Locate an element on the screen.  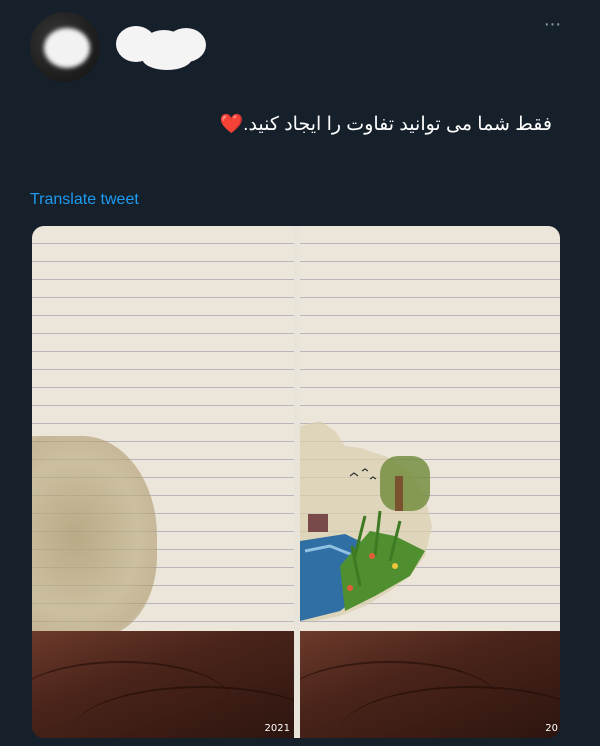
translate-tweet-link: Translate tweet is located at coordinates (84, 200).